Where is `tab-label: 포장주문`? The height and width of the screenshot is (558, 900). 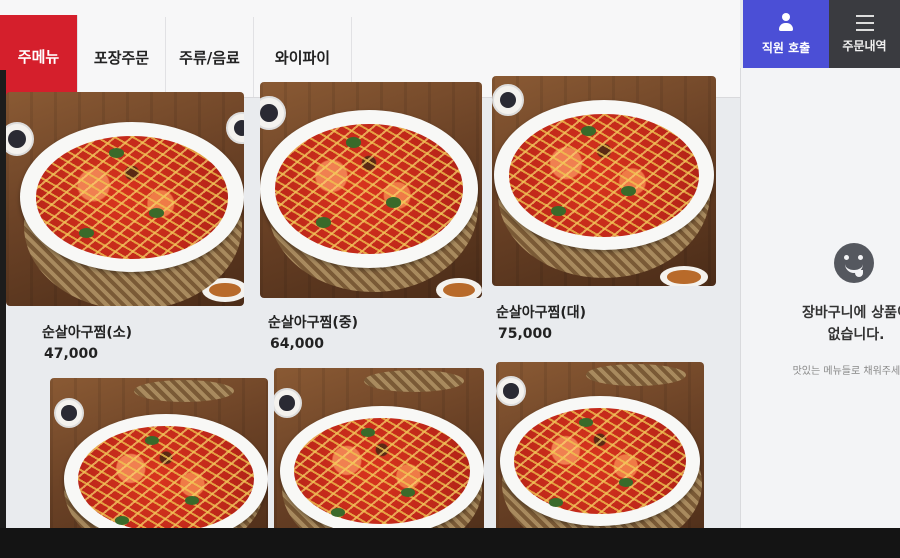 tab-label: 포장주문 is located at coordinates (121, 57).